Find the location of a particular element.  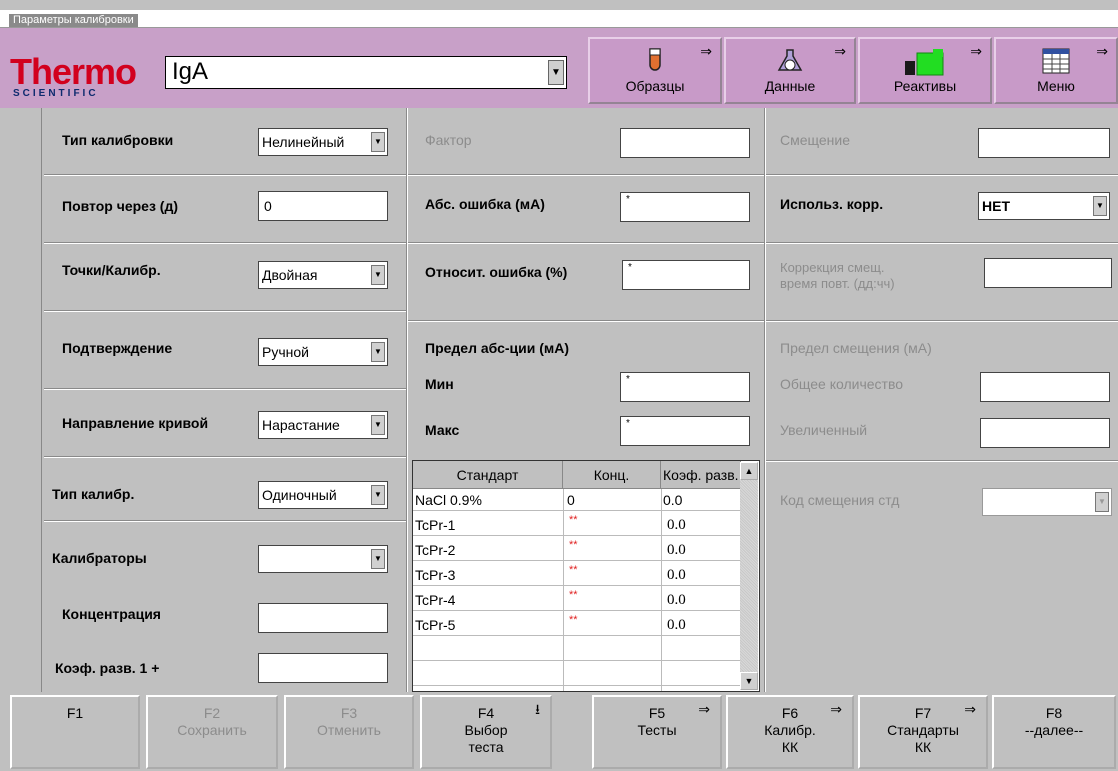

total-input is located at coordinates (1045, 387).